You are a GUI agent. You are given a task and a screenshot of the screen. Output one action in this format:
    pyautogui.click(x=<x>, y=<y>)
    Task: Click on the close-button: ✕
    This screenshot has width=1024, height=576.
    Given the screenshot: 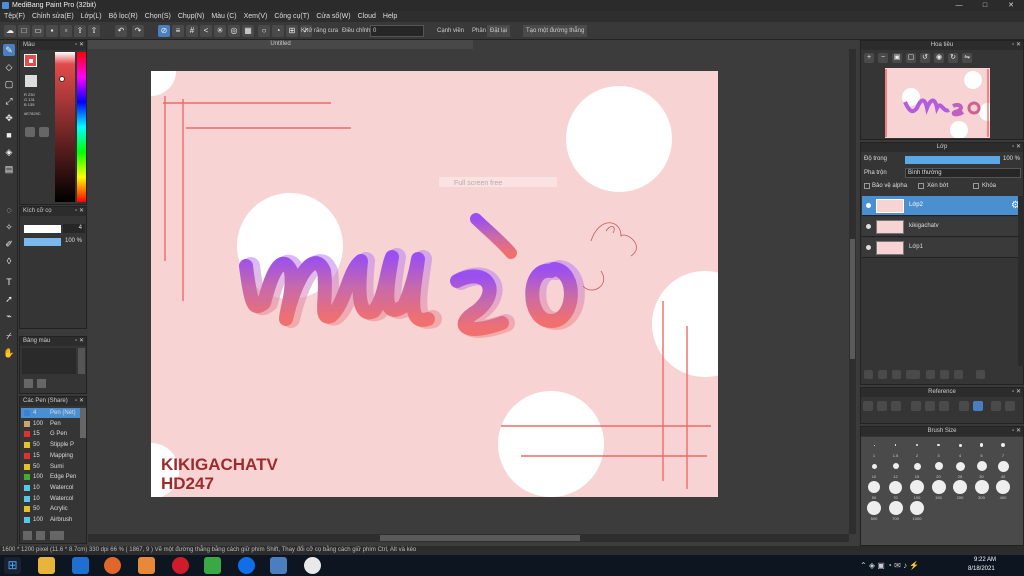 What is the action you would take?
    pyautogui.click(x=1011, y=5)
    